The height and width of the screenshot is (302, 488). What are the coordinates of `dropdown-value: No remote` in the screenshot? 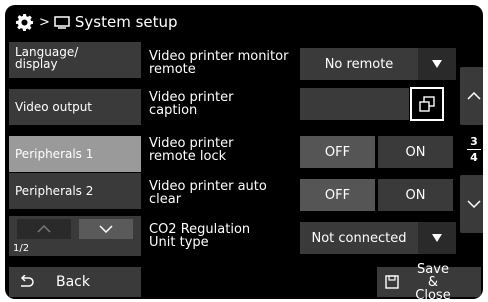 It's located at (359, 64).